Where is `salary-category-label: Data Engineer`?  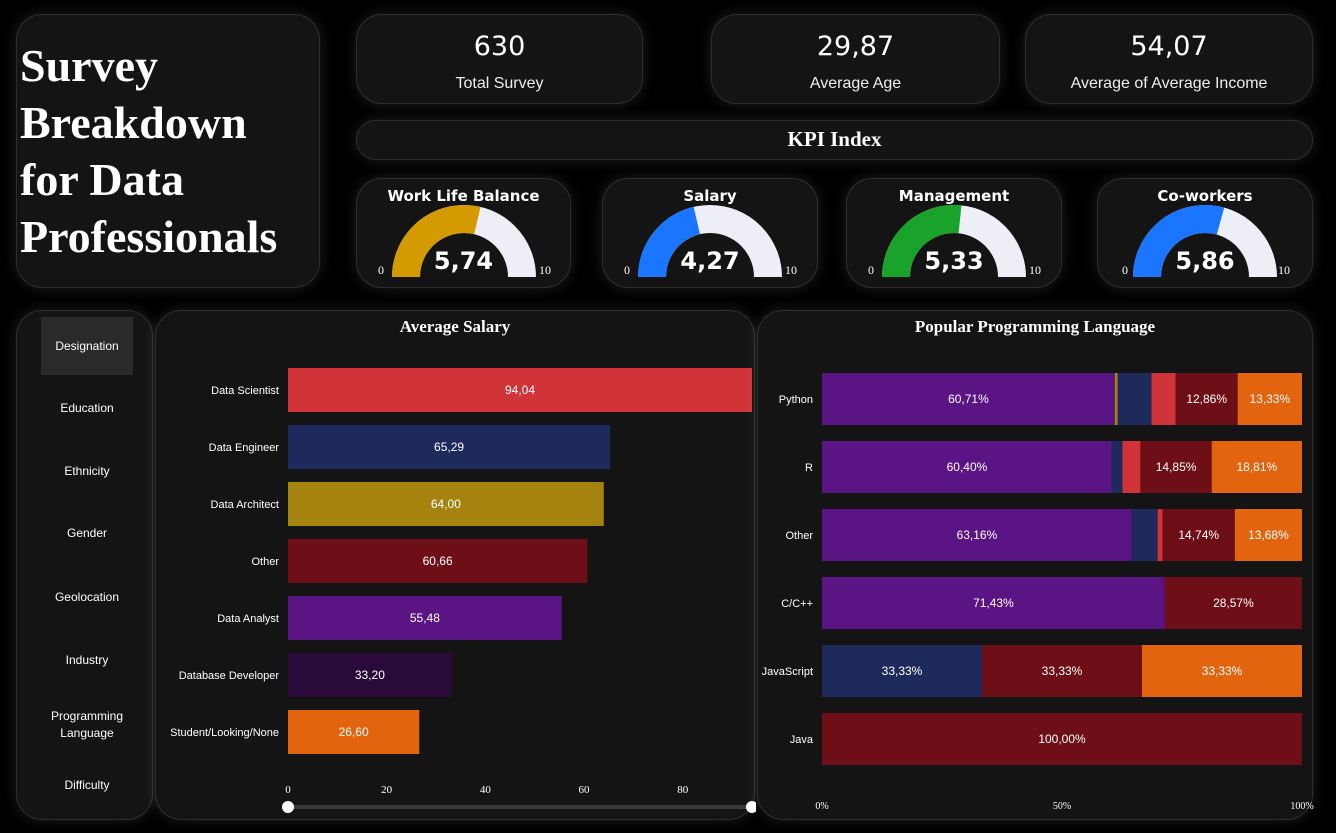
salary-category-label: Data Engineer is located at coordinates (244, 448).